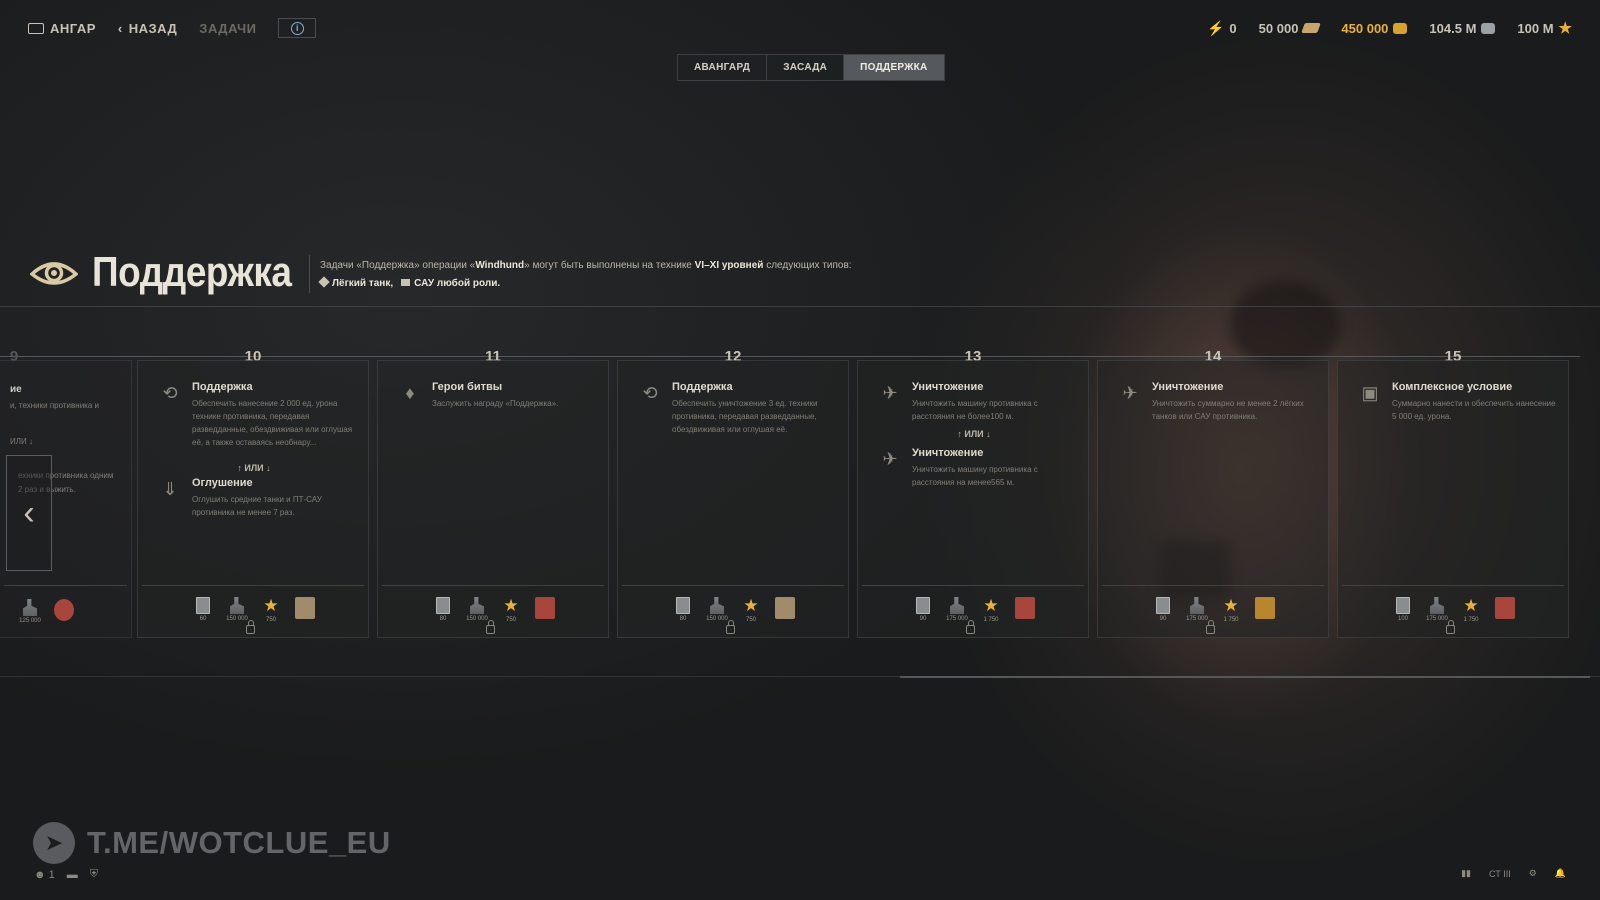  Describe the element at coordinates (153, 28) in the screenshot. I see `back-label: НАЗАД` at that location.